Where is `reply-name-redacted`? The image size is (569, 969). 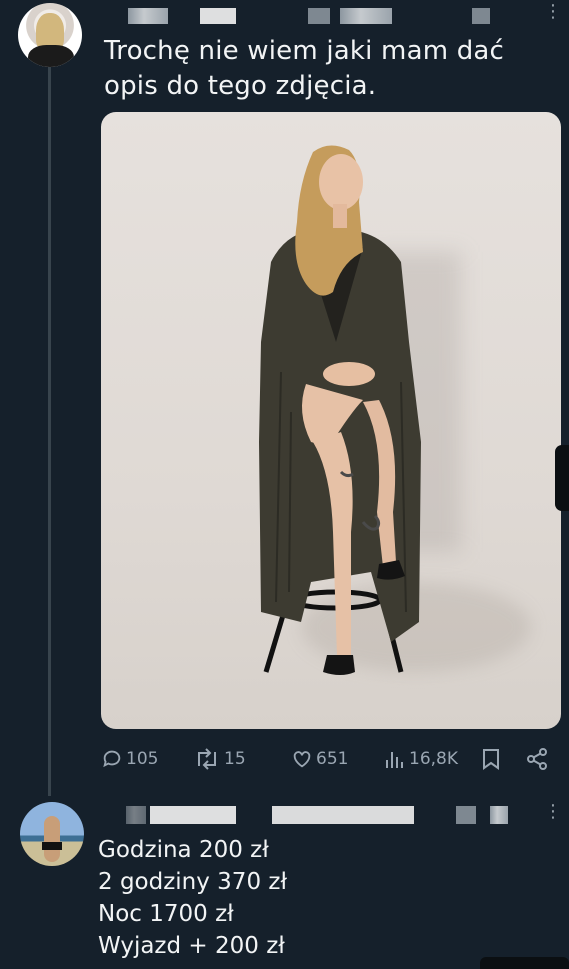
reply-name-redacted is located at coordinates (136, 815).